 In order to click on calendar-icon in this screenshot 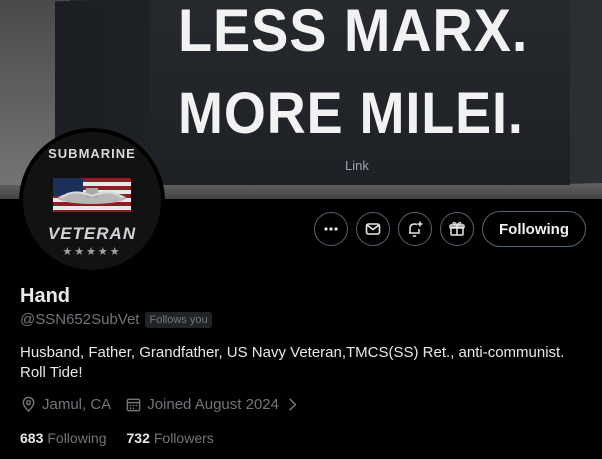, I will do `click(133, 405)`.